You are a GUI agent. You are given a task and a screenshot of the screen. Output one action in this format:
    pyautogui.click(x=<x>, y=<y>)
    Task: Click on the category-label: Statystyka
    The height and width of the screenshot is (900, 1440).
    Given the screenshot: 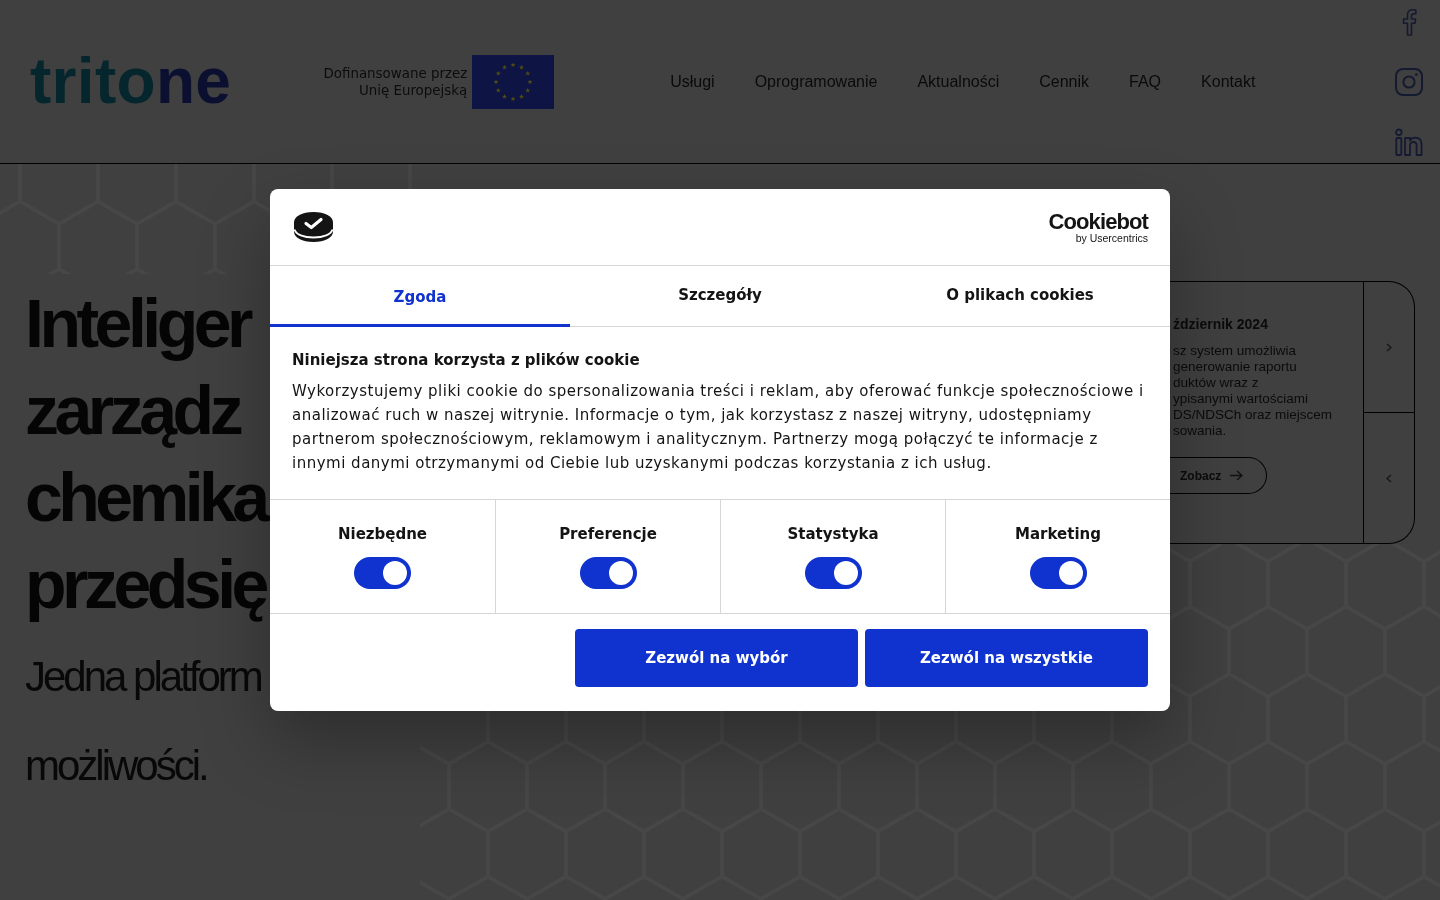 What is the action you would take?
    pyautogui.click(x=833, y=534)
    